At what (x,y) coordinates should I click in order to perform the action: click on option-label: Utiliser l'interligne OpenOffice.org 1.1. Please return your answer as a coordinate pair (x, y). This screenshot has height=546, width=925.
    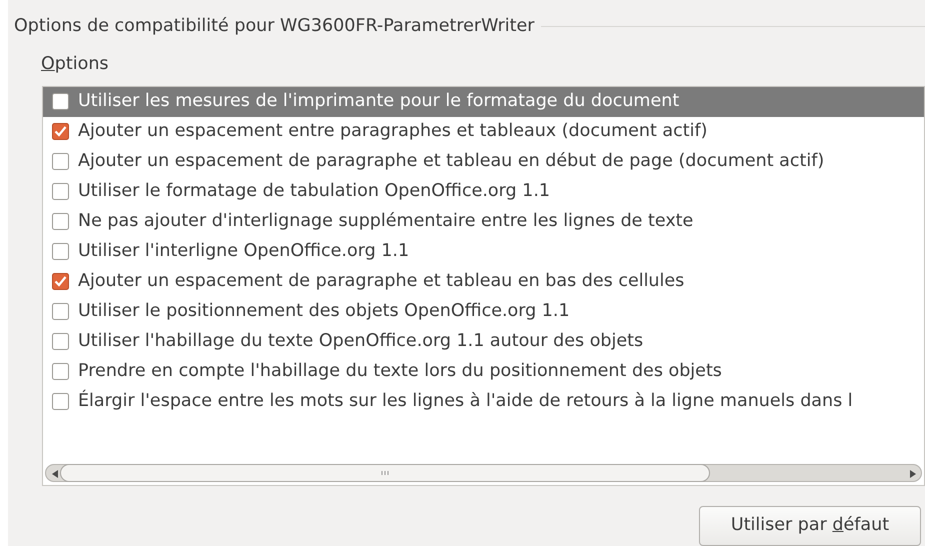
    Looking at the image, I should click on (244, 252).